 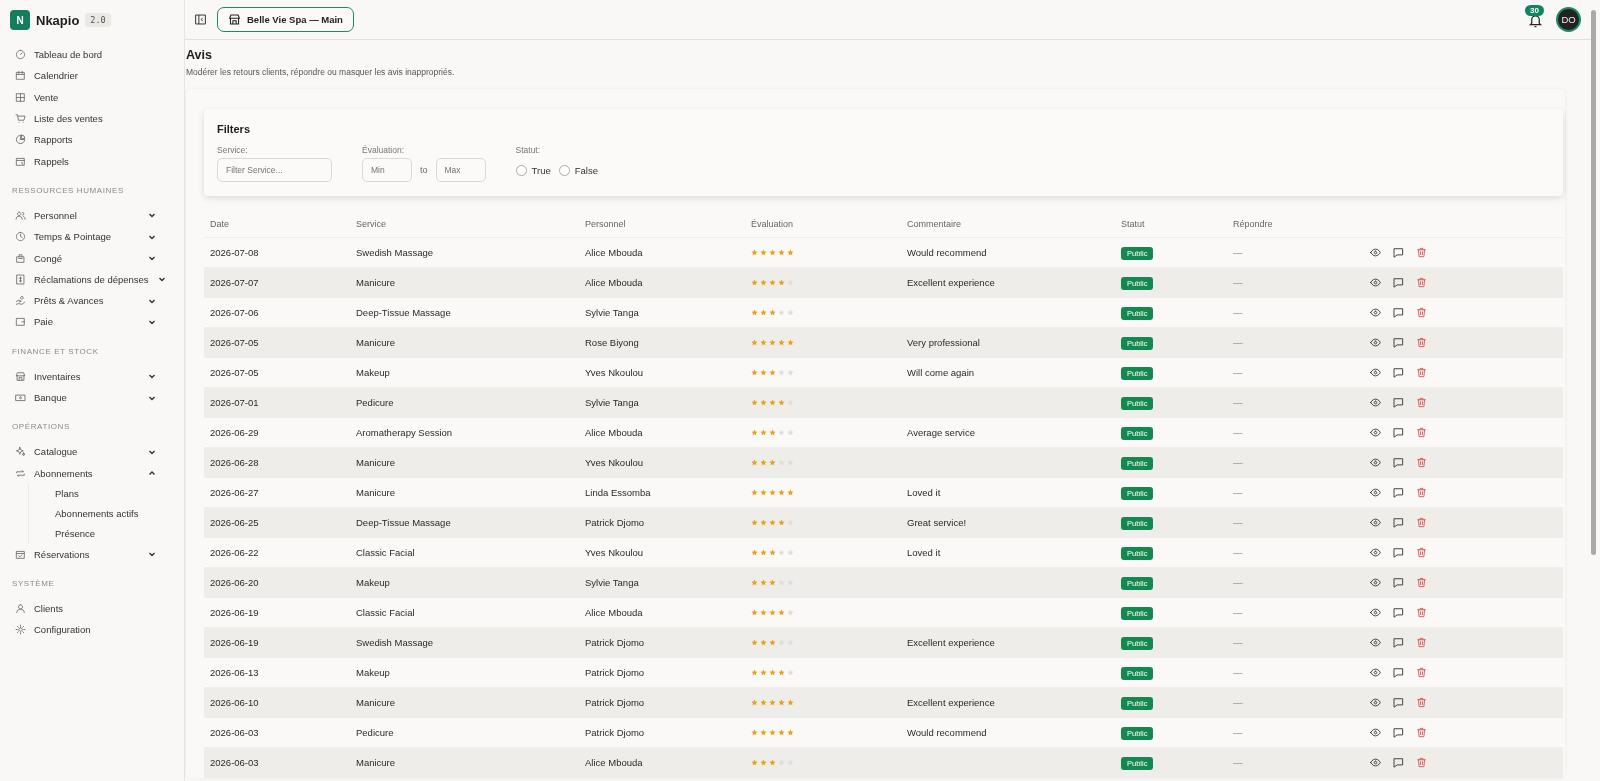 What do you see at coordinates (97, 76) in the screenshot?
I see `nav-item: Calendrier` at bounding box center [97, 76].